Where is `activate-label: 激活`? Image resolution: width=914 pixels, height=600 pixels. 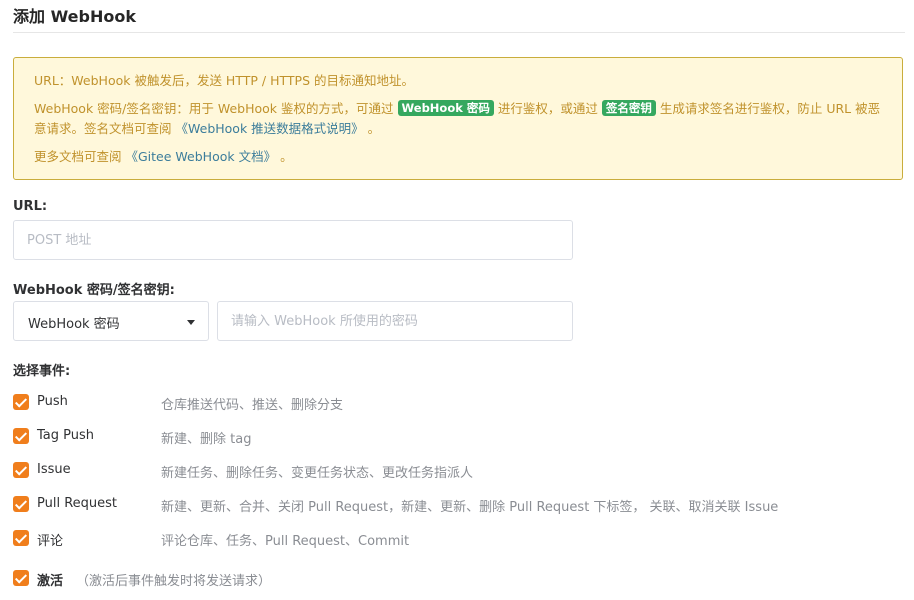 activate-label: 激活 is located at coordinates (50, 581).